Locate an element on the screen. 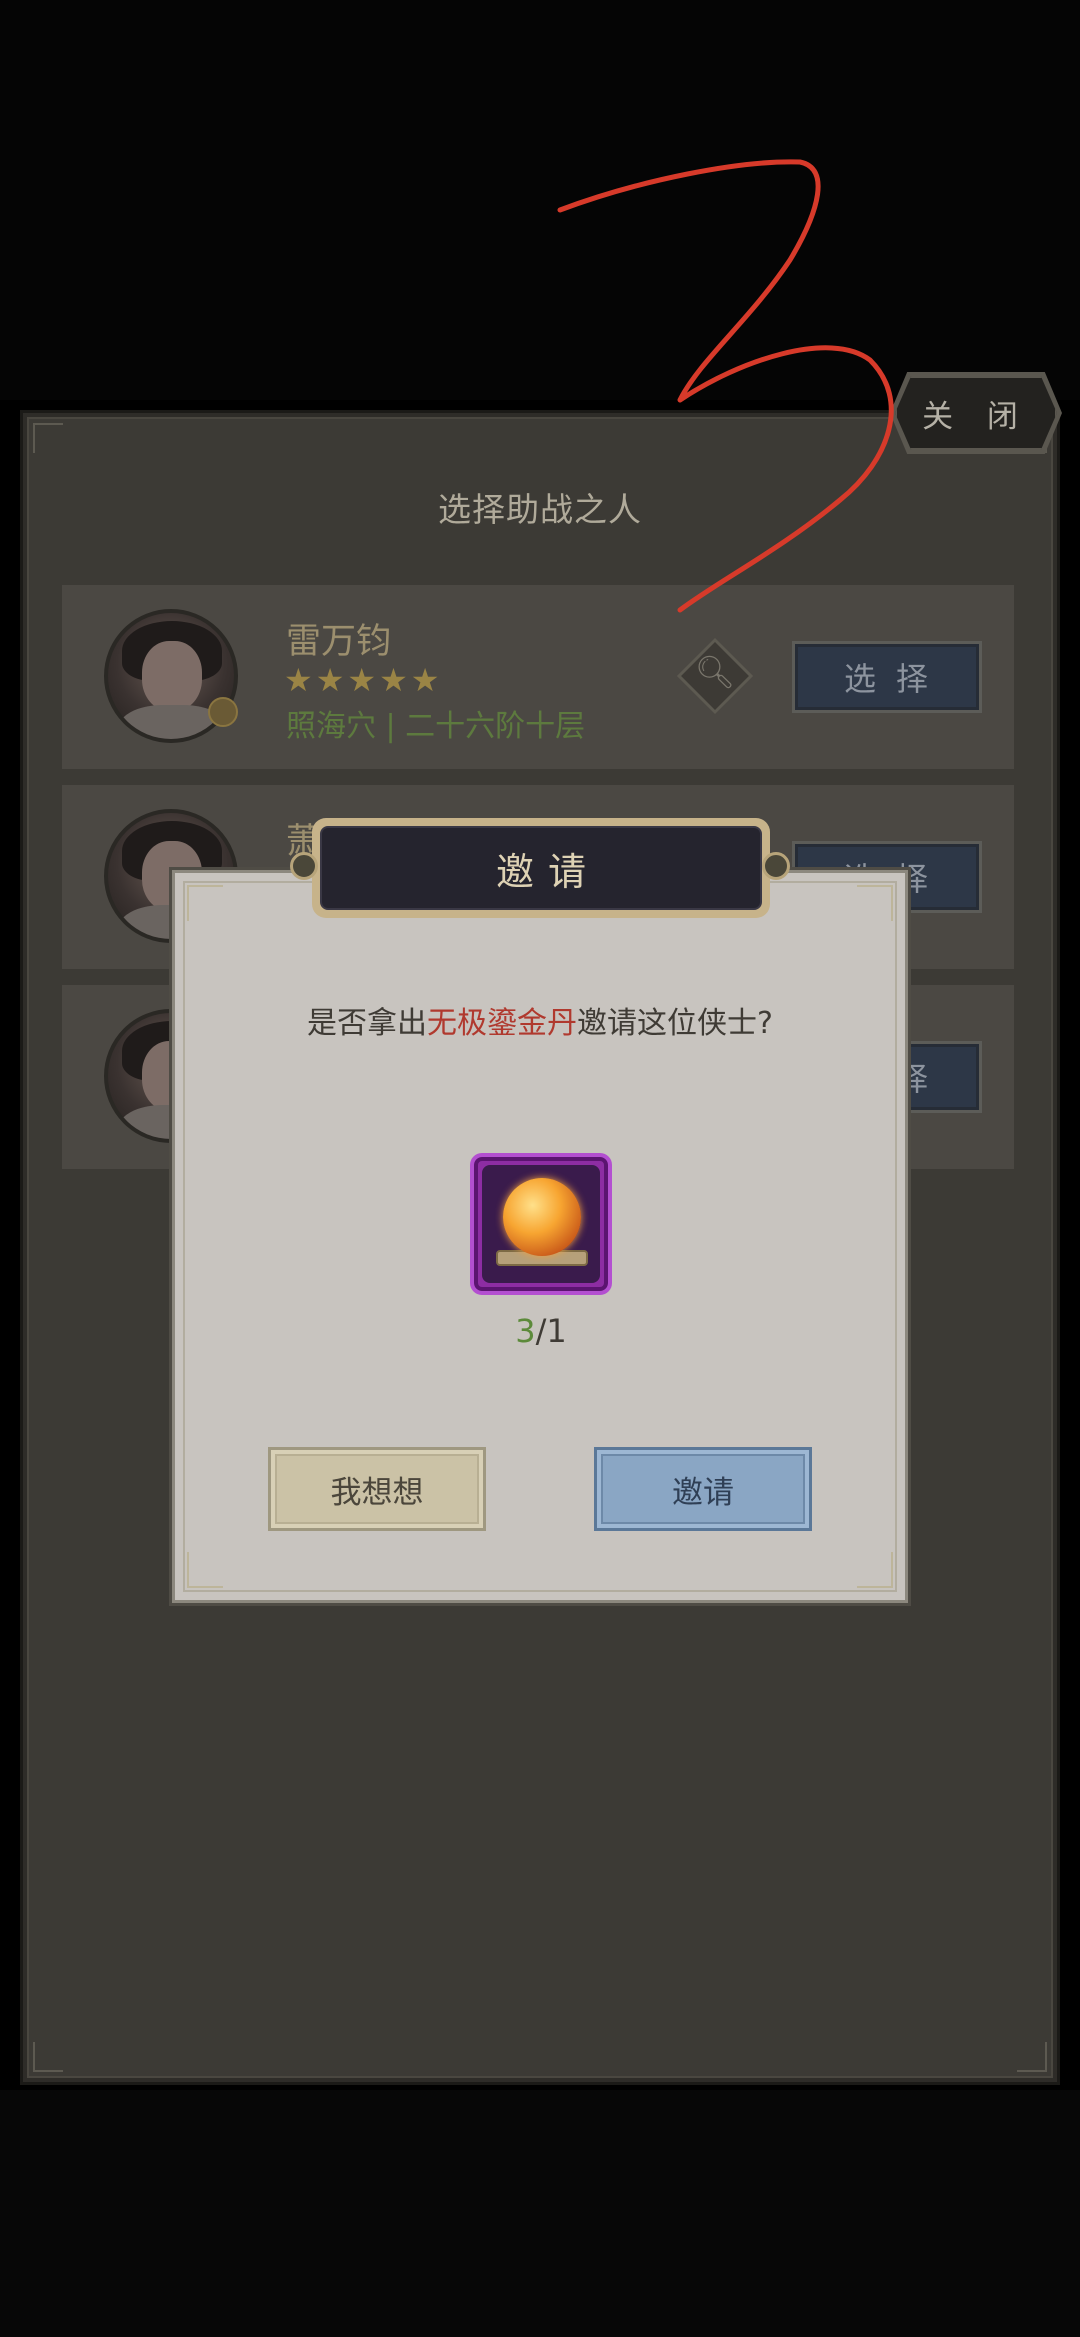 This screenshot has height=2337, width=1080. hero-location: 照海穴 | 二十六阶十层 is located at coordinates (436, 726).